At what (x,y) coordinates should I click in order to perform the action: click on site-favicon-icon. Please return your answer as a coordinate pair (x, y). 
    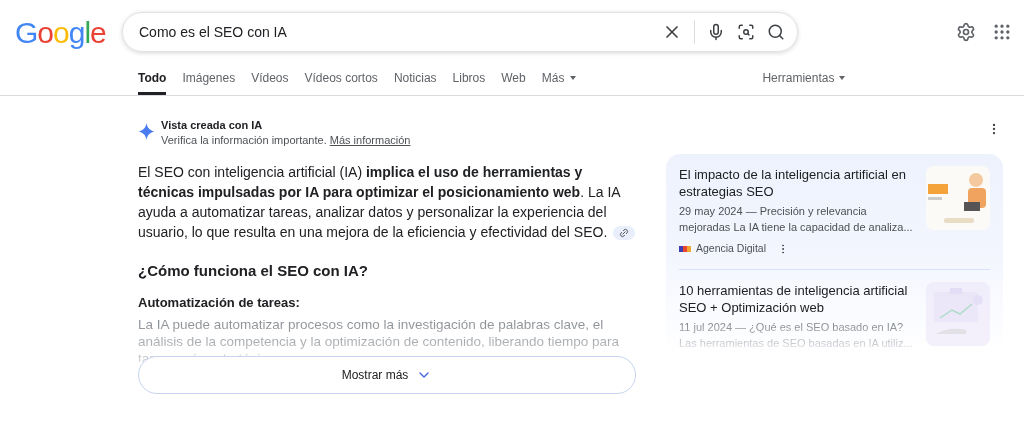
    Looking at the image, I should click on (685, 248).